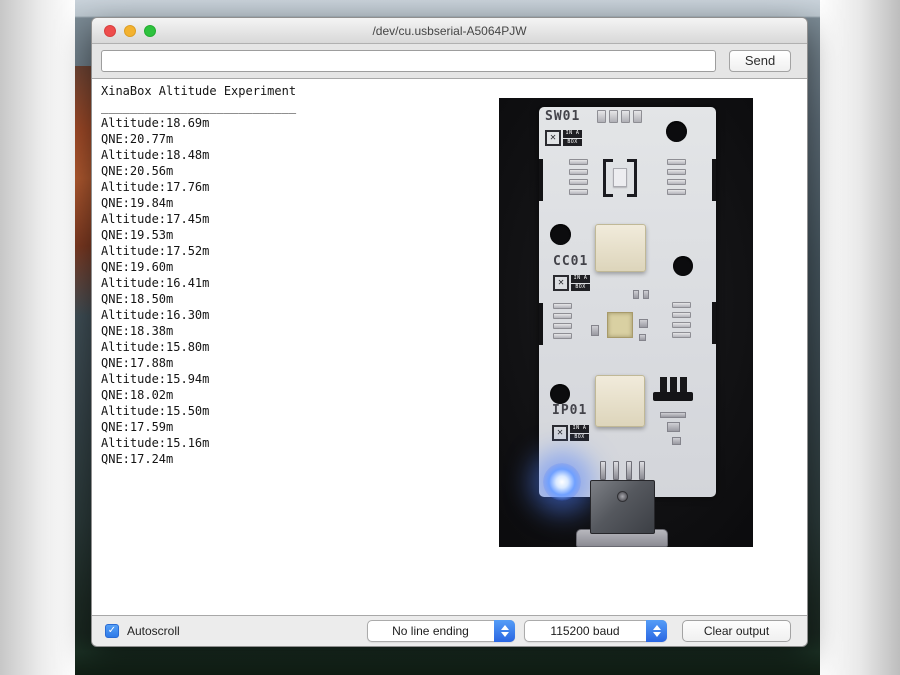 This screenshot has height=675, width=900. I want to click on cc01-rtc-chip, so click(620, 325).